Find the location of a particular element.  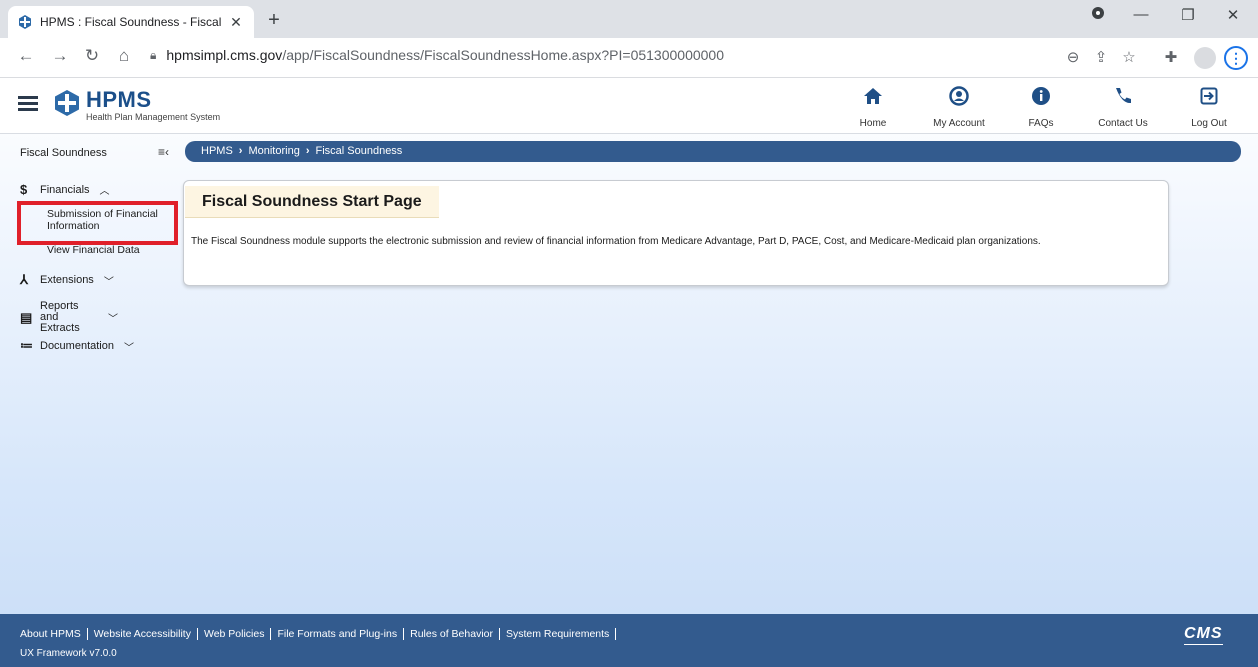

cms-logo: CMS is located at coordinates (1203, 635).